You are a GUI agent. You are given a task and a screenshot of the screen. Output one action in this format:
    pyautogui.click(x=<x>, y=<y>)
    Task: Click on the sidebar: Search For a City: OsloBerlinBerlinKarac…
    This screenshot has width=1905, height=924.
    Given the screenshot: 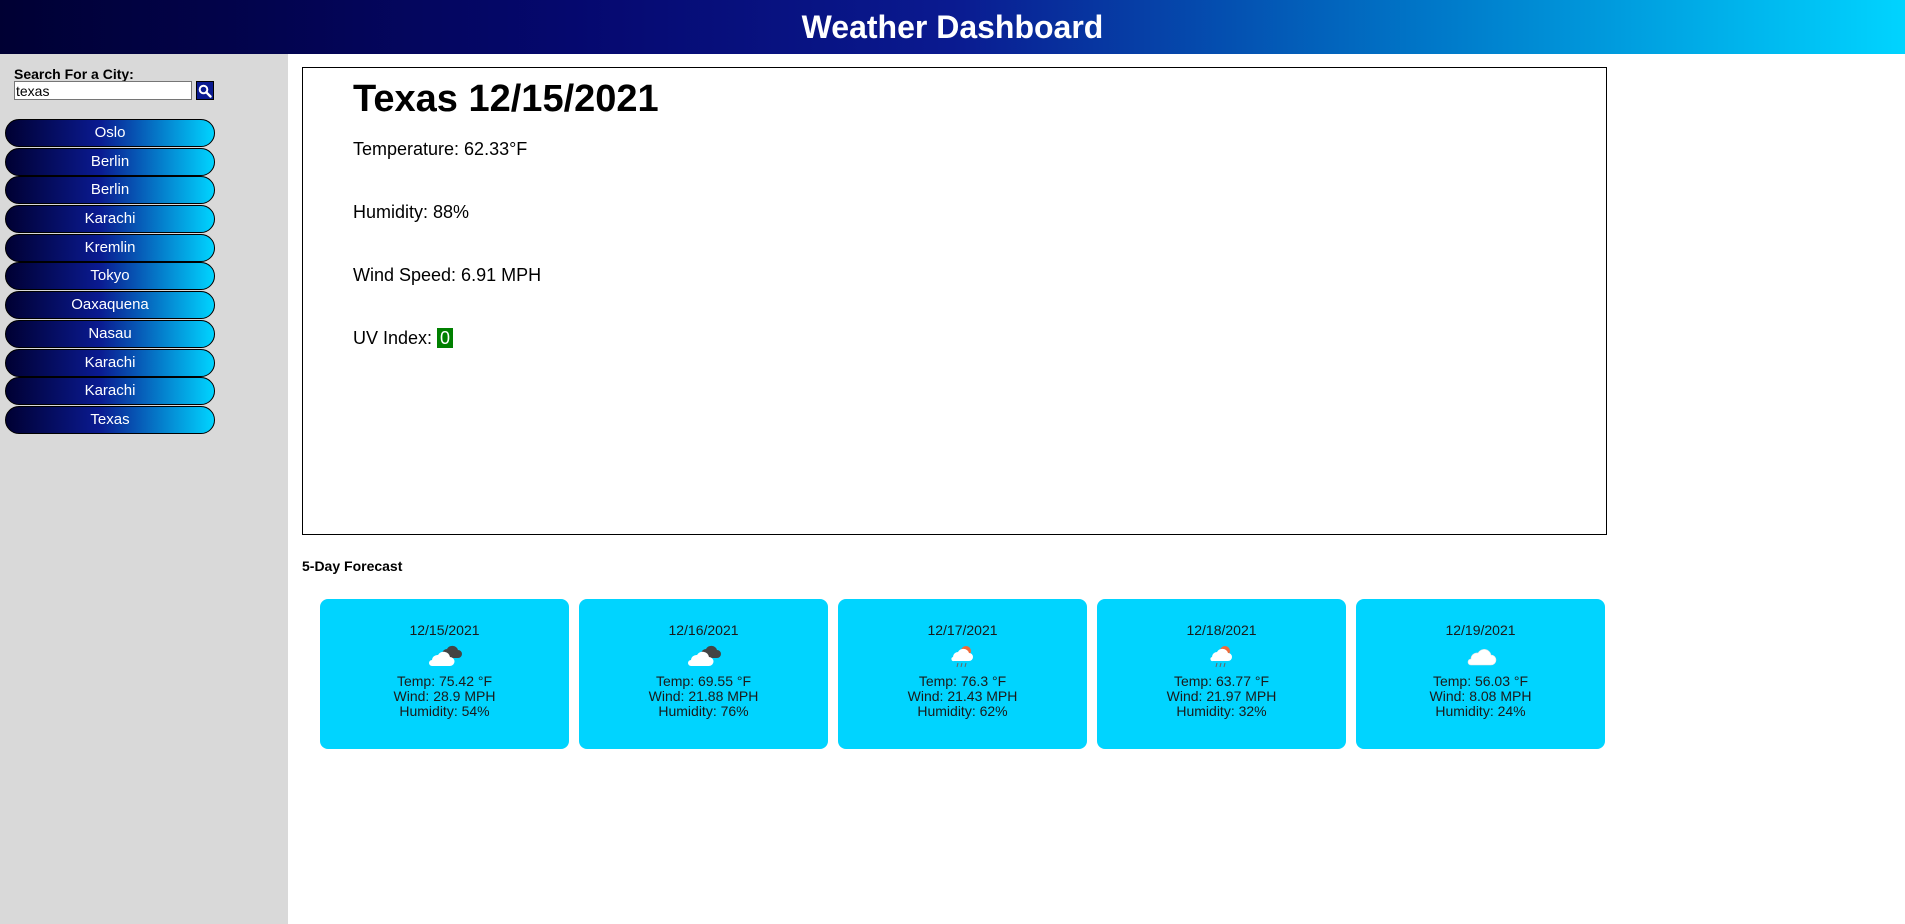 What is the action you would take?
    pyautogui.click(x=144, y=489)
    